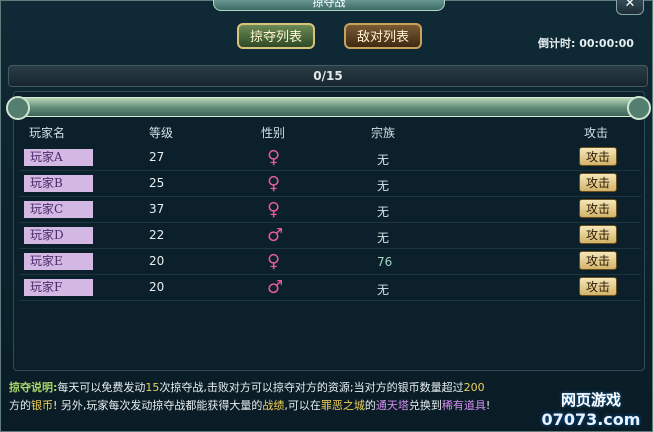 Image resolution: width=653 pixels, height=432 pixels. Describe the element at coordinates (302, 405) in the screenshot. I see `description-text: ,可以在` at that location.